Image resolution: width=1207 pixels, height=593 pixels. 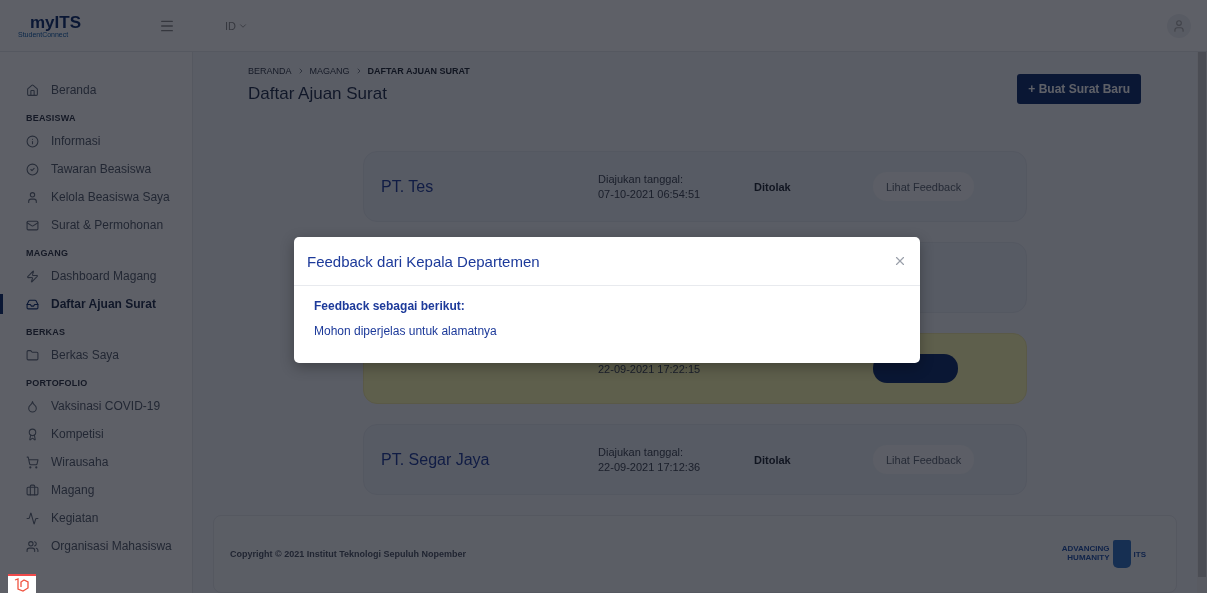 What do you see at coordinates (32, 406) in the screenshot?
I see `droplet-icon` at bounding box center [32, 406].